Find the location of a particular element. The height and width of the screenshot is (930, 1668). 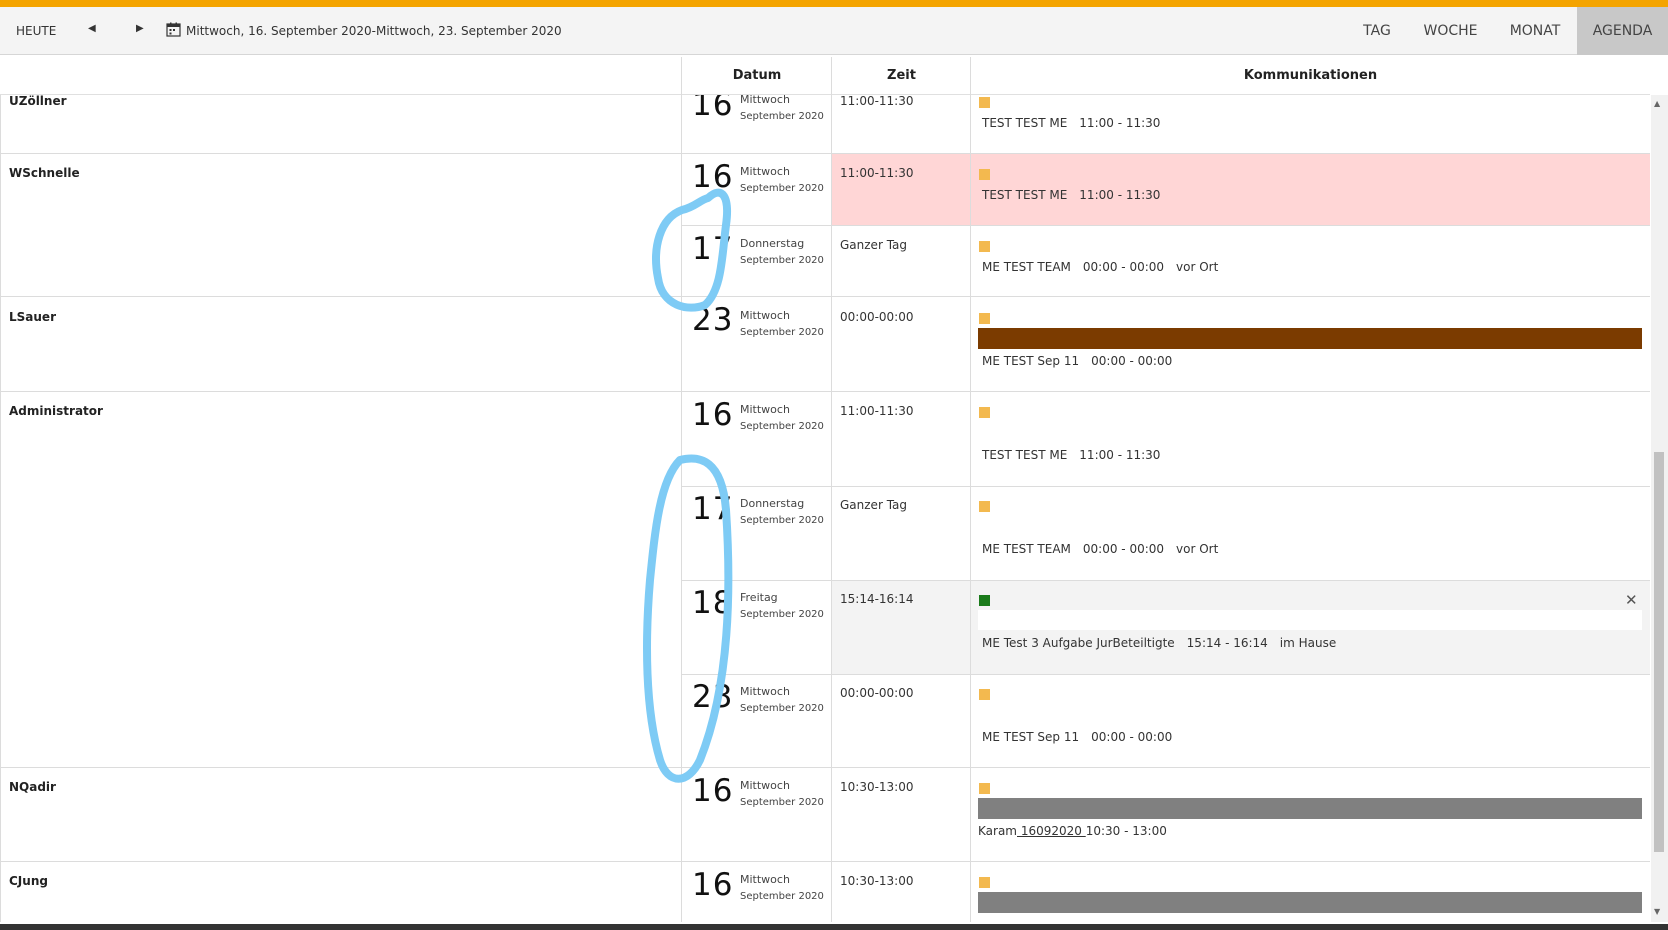

scroll-up-icon: ▲ is located at coordinates (1657, 103).